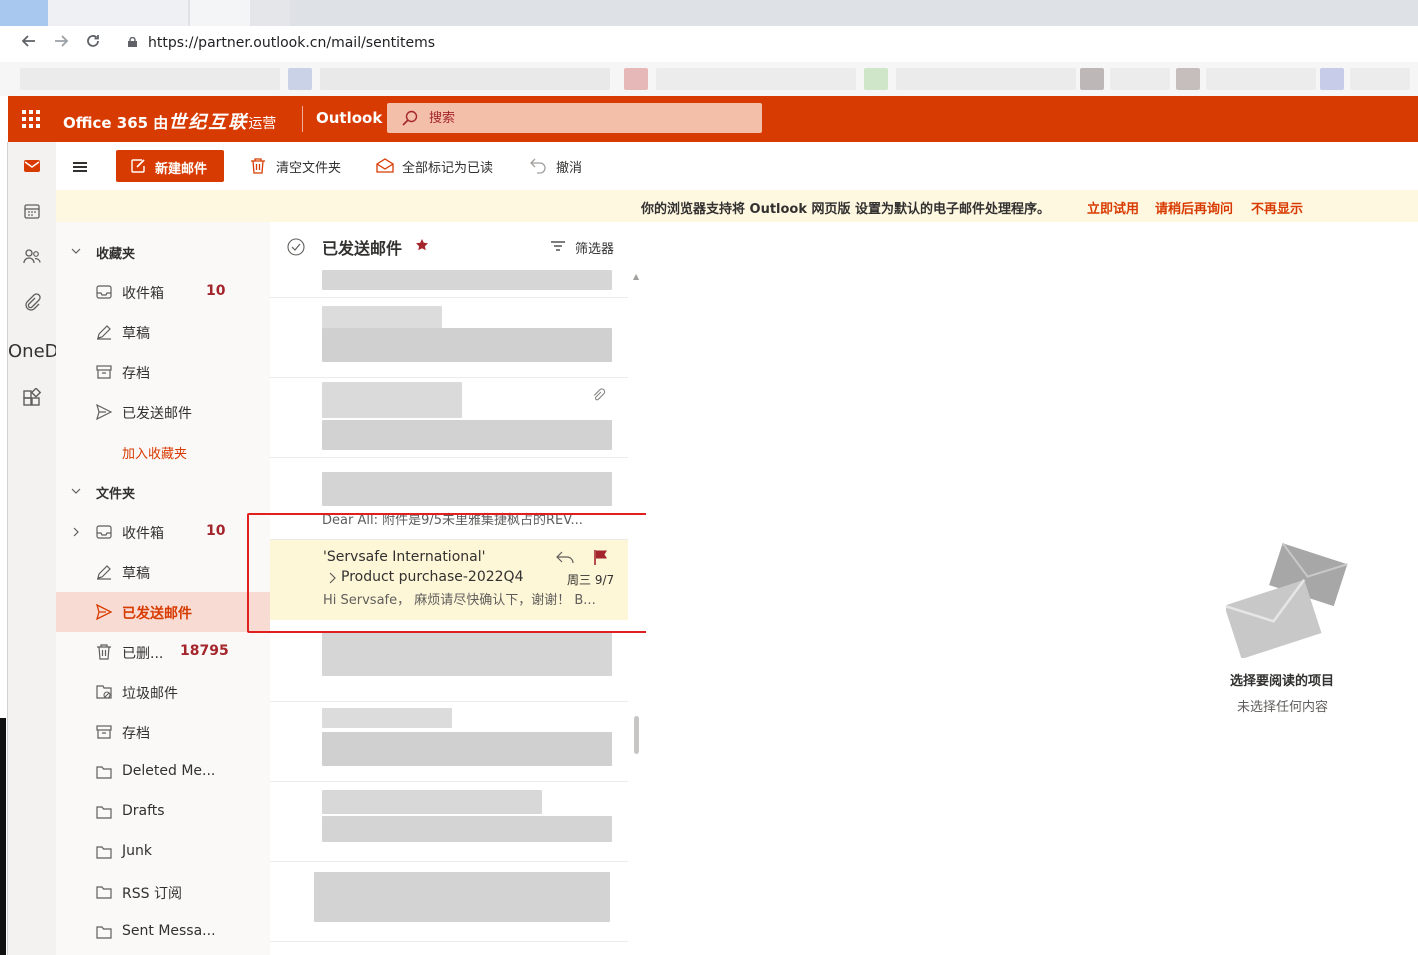  What do you see at coordinates (32, 398) in the screenshot?
I see `apps-icon` at bounding box center [32, 398].